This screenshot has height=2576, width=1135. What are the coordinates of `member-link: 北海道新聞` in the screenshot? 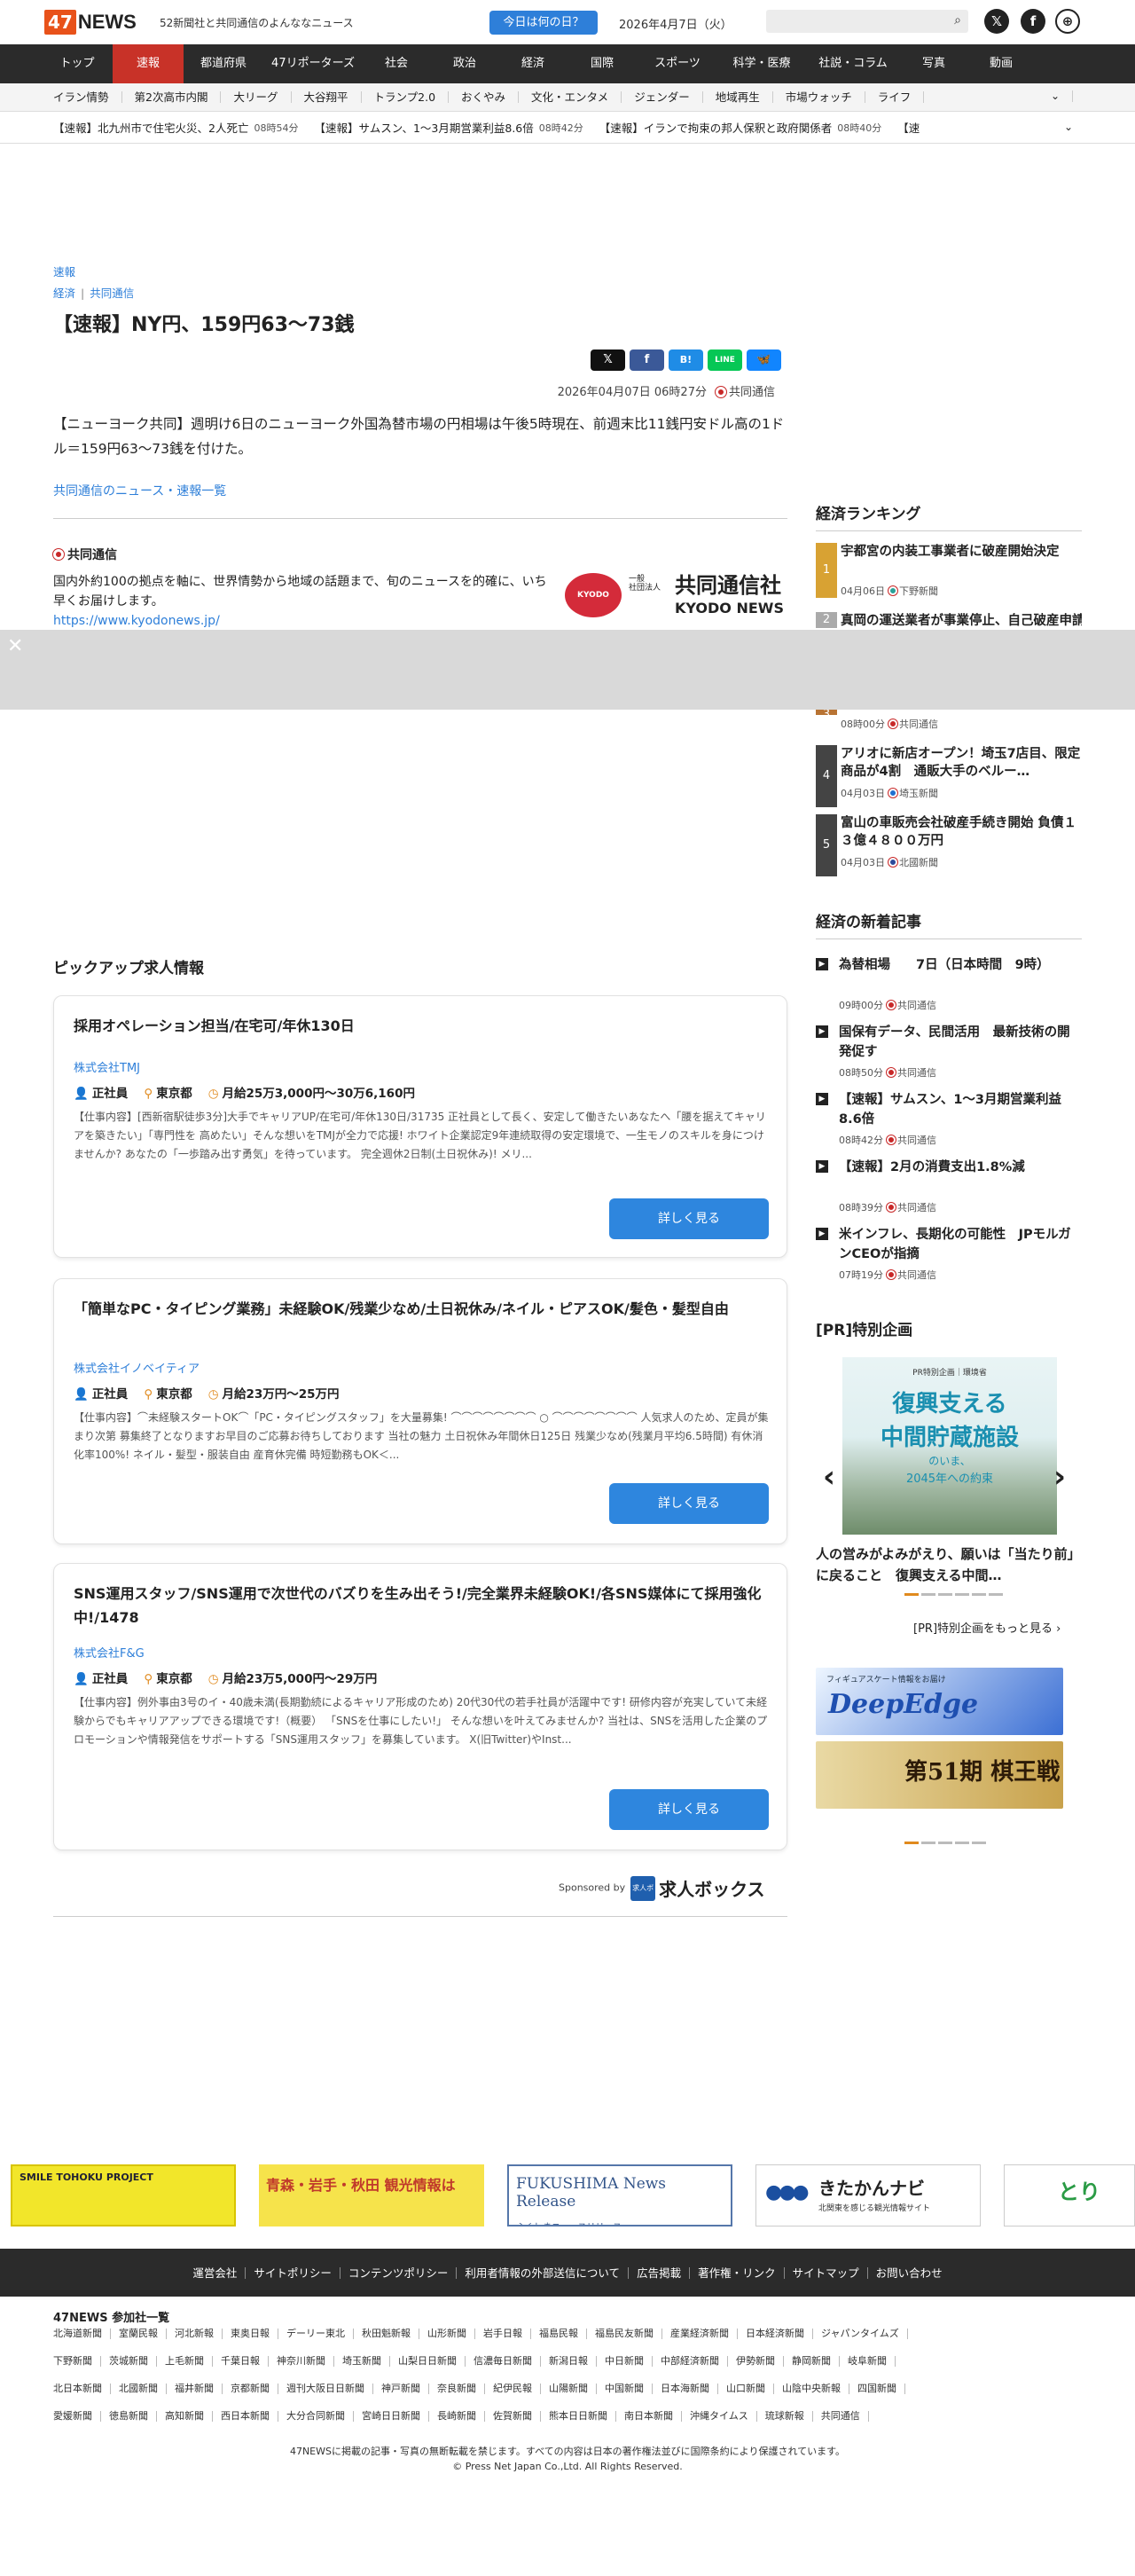 It's located at (82, 2334).